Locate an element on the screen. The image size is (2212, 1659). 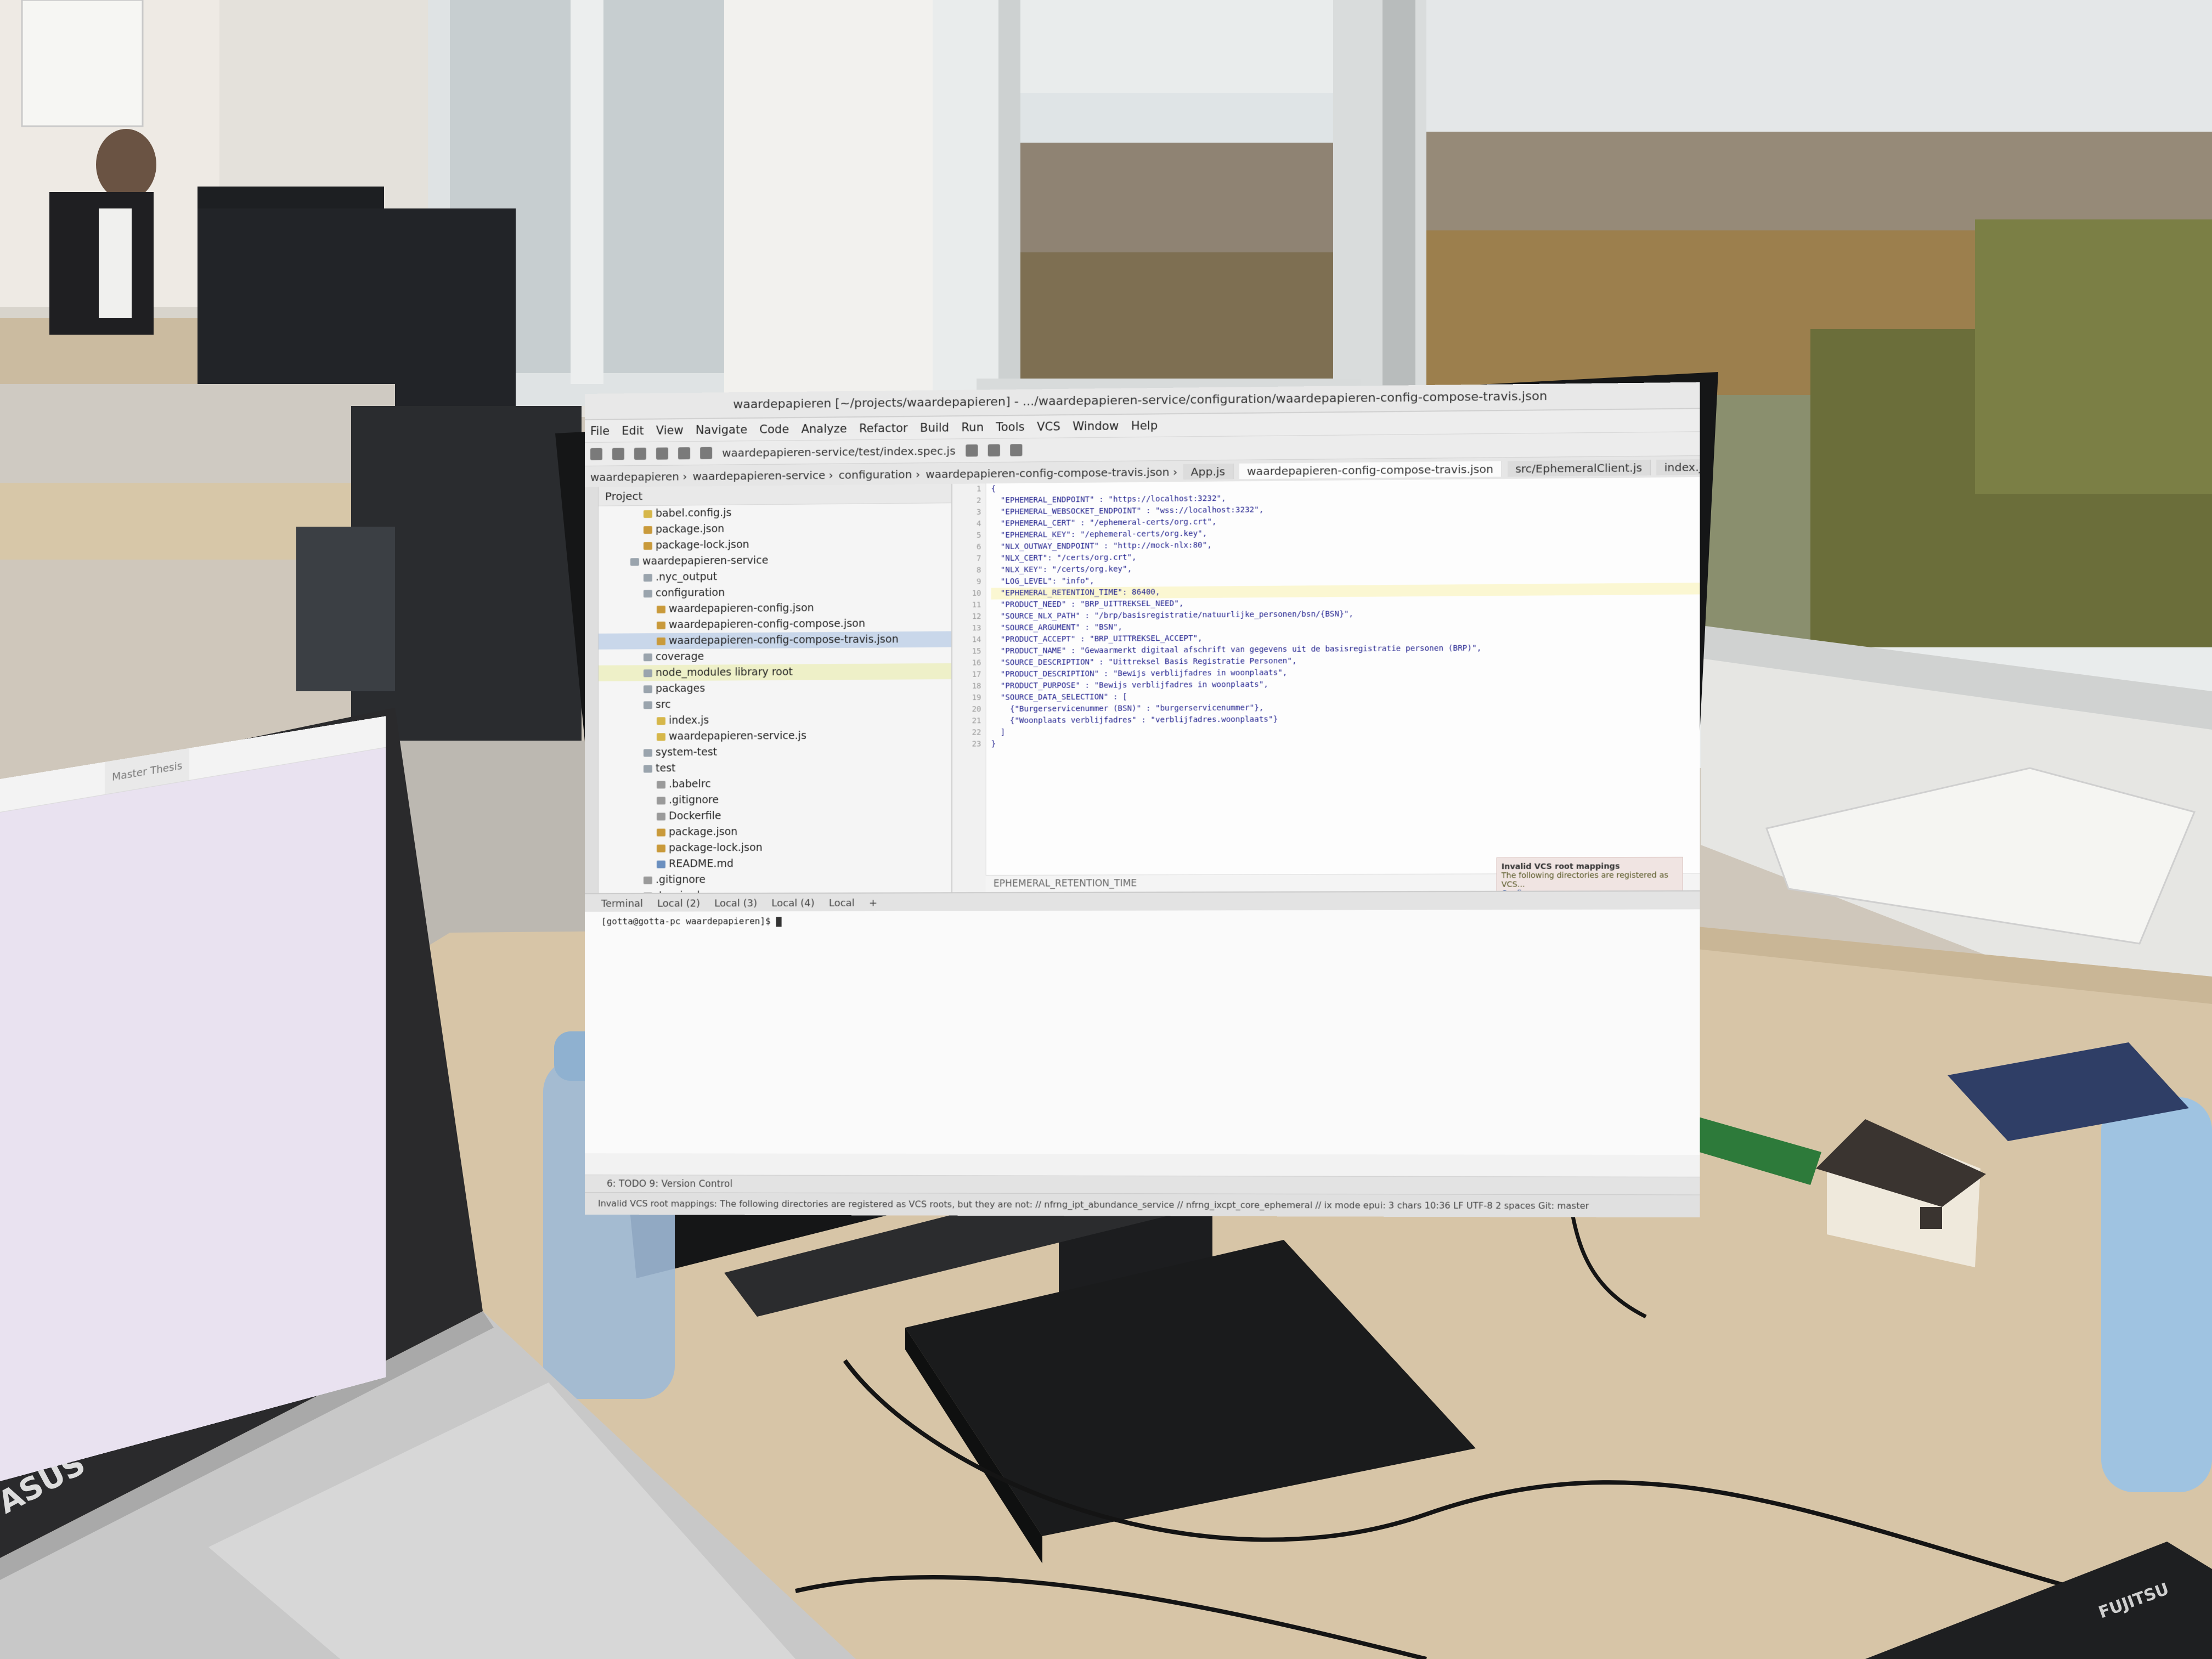
menu-help: Help is located at coordinates (1145, 426).